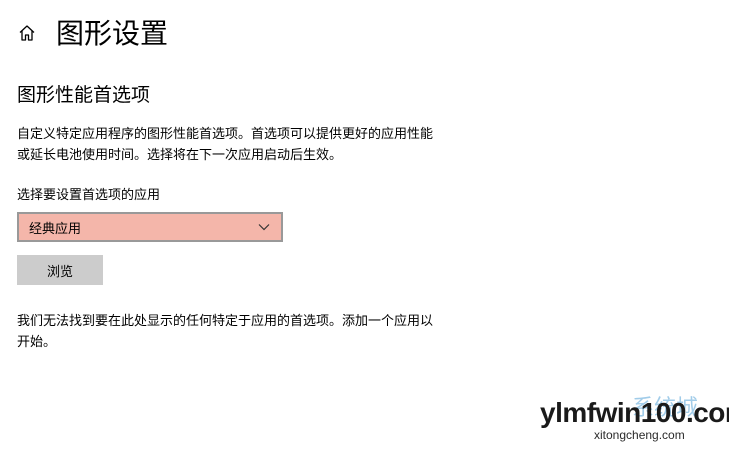 Image resolution: width=729 pixels, height=450 pixels. Describe the element at coordinates (225, 332) in the screenshot. I see `no-preferences-message: 我们无法找到要在此处显示的任何特定于应用的首选项。添加一个应用以开始。` at that location.